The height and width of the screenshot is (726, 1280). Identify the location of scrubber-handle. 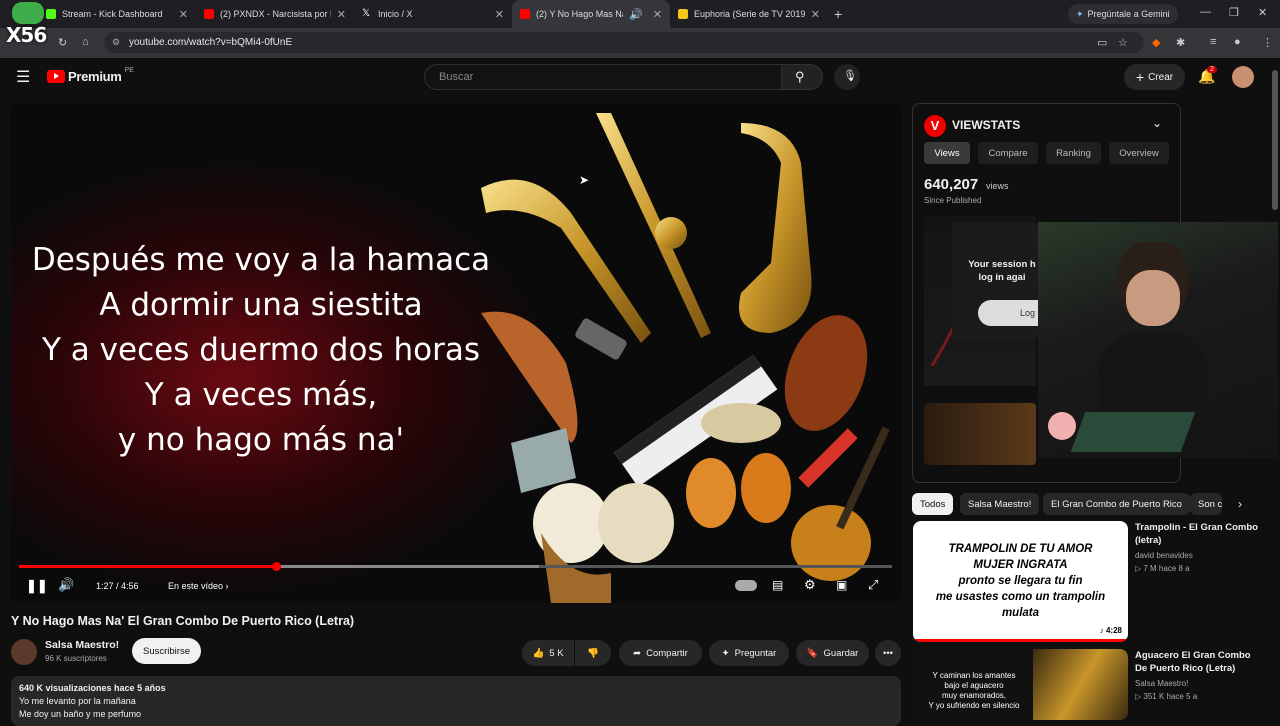
(276, 566).